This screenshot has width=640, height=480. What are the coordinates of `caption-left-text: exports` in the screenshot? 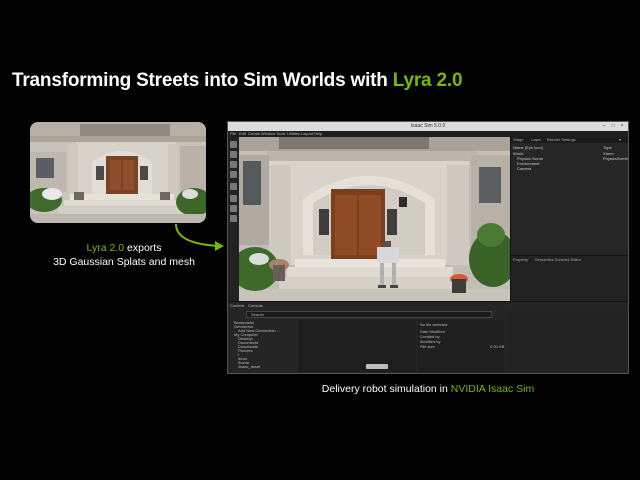 It's located at (143, 248).